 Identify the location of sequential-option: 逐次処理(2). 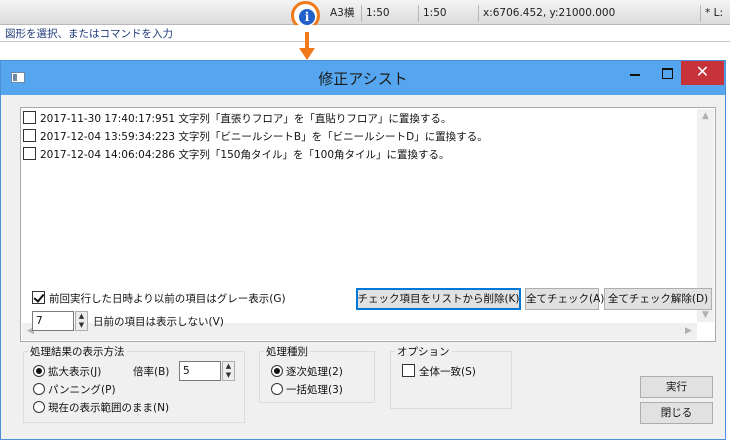
(307, 371).